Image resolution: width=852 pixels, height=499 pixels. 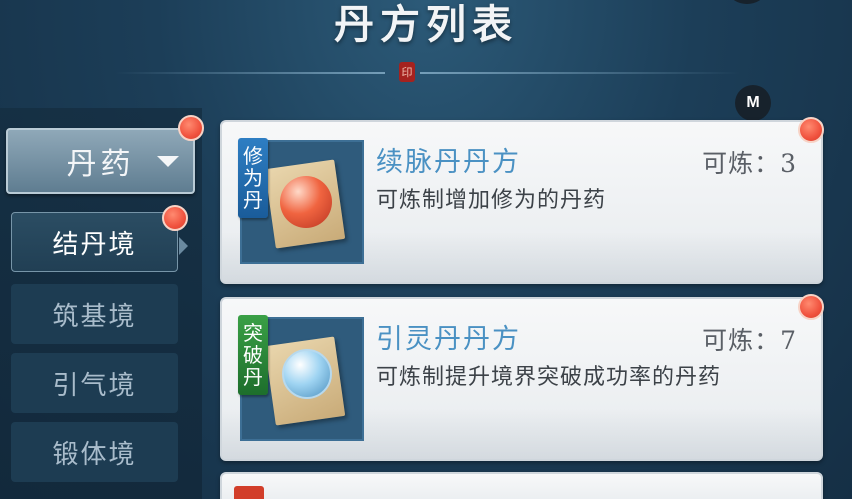 I want to click on title-divider-right, so click(x=580, y=73).